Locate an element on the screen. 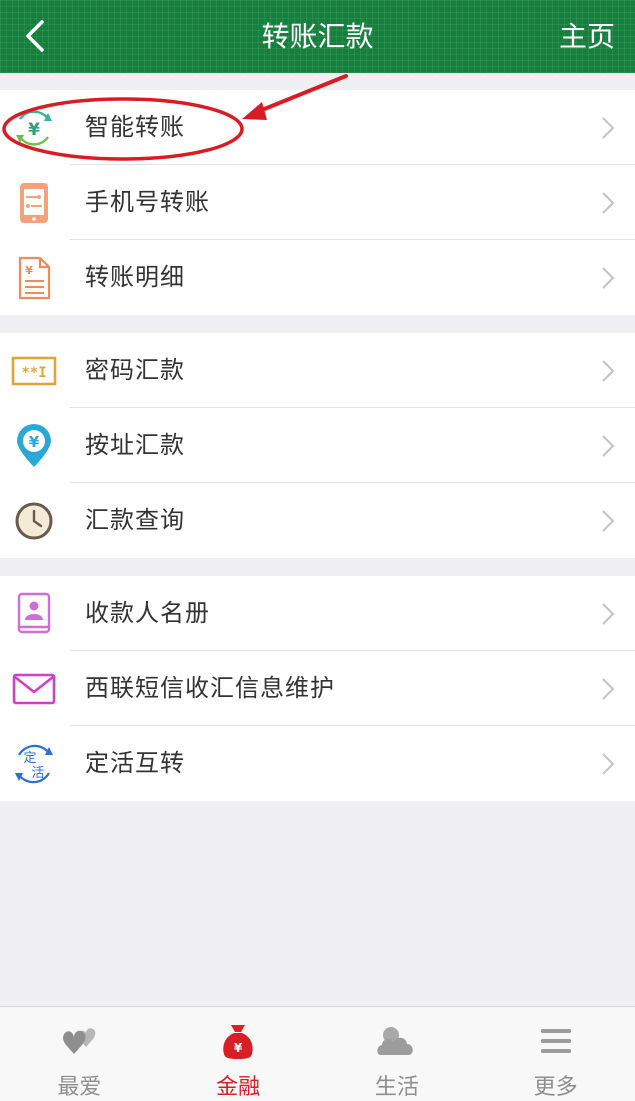 The height and width of the screenshot is (1101, 635). menu-item-address-remit: ¥ 按址汇款 is located at coordinates (317, 445).